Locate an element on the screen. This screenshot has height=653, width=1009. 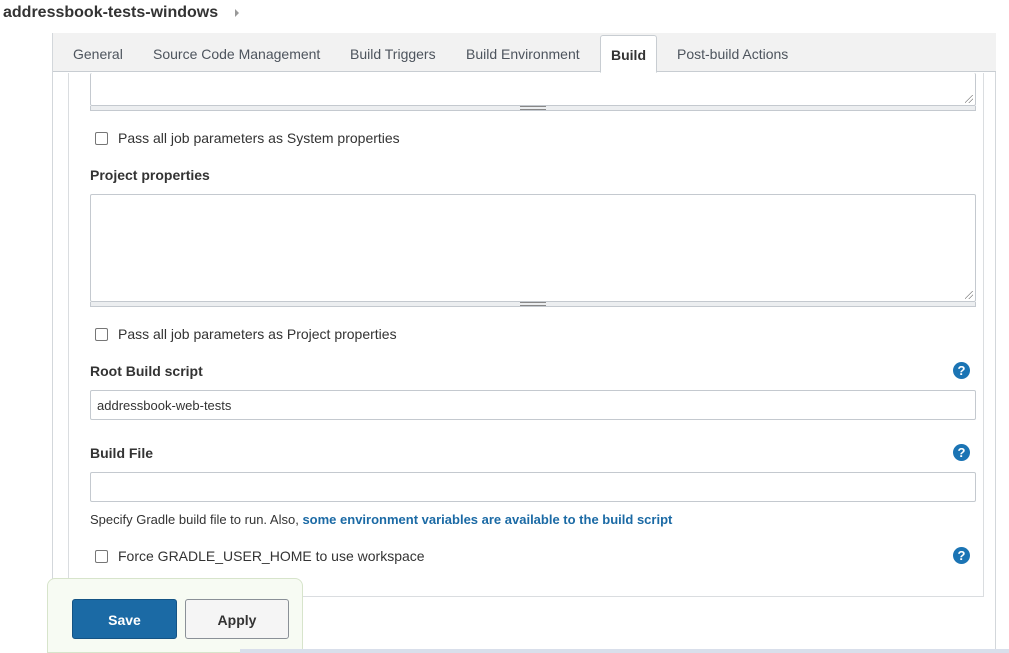
breadcrumb-bar: addressbook-tests-windows is located at coordinates (504, 16).